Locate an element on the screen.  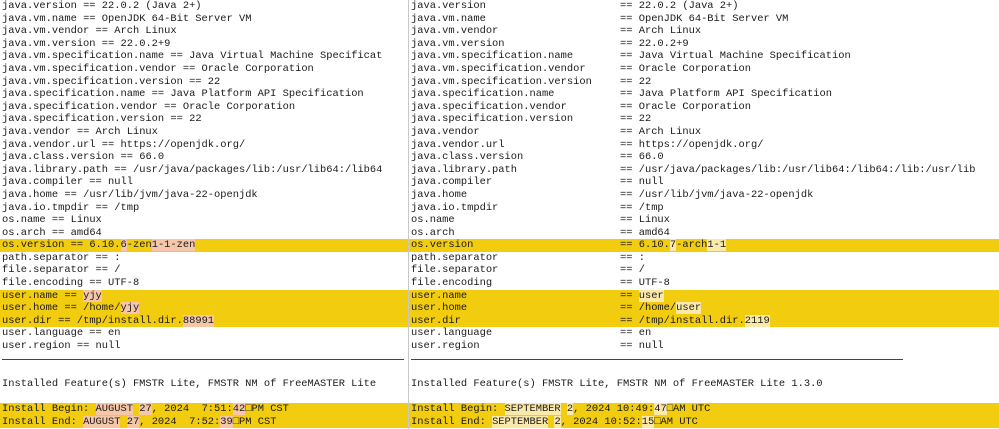
diff-highlight: 88991 is located at coordinates (198, 320).